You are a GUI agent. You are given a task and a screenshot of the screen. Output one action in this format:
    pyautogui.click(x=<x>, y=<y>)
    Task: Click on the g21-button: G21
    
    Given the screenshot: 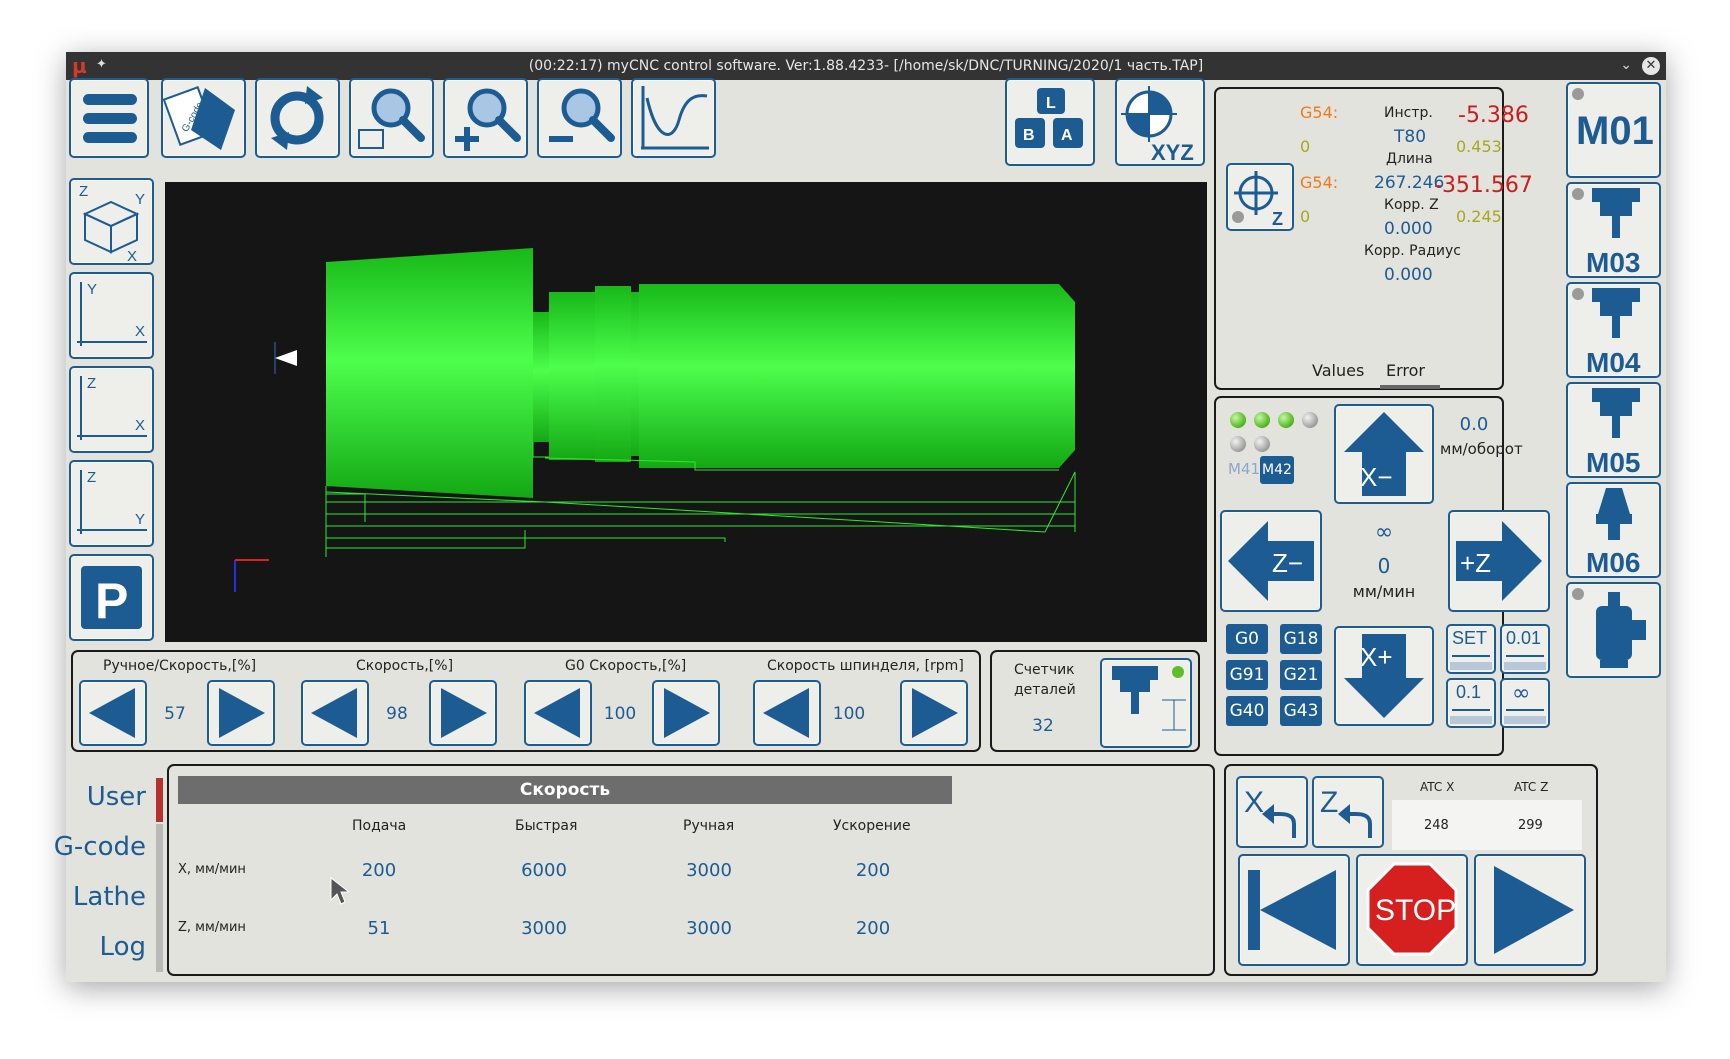 What is the action you would take?
    pyautogui.click(x=1301, y=675)
    